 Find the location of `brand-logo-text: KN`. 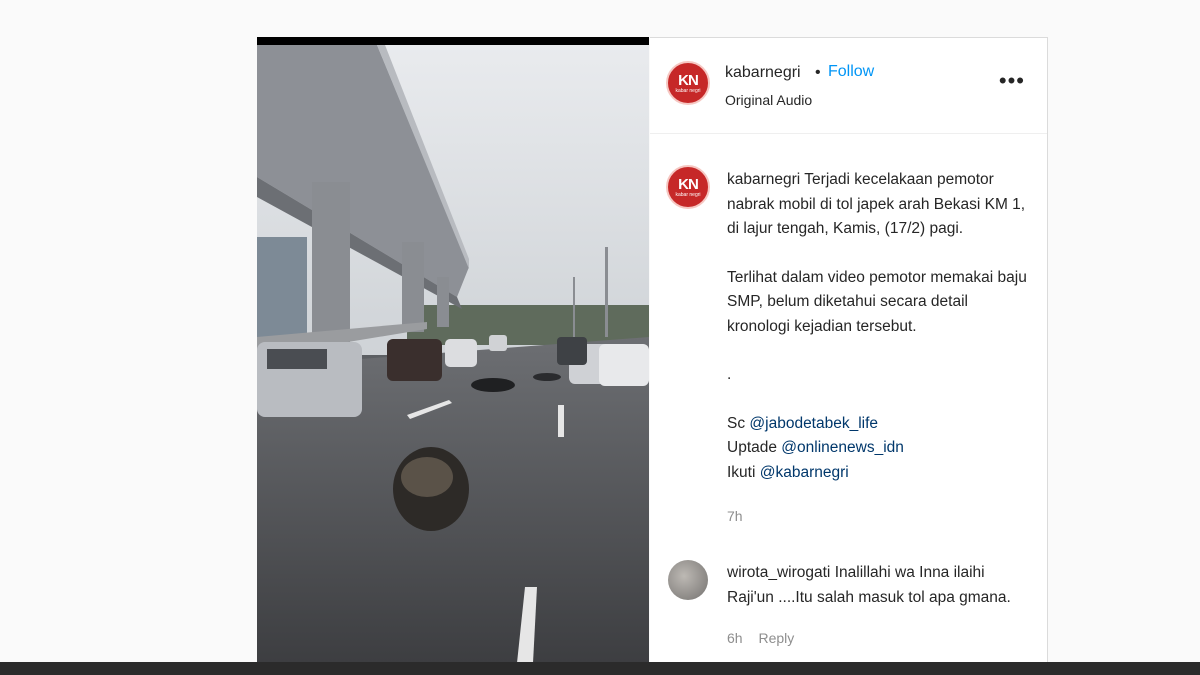

brand-logo-text: KN is located at coordinates (688, 80).